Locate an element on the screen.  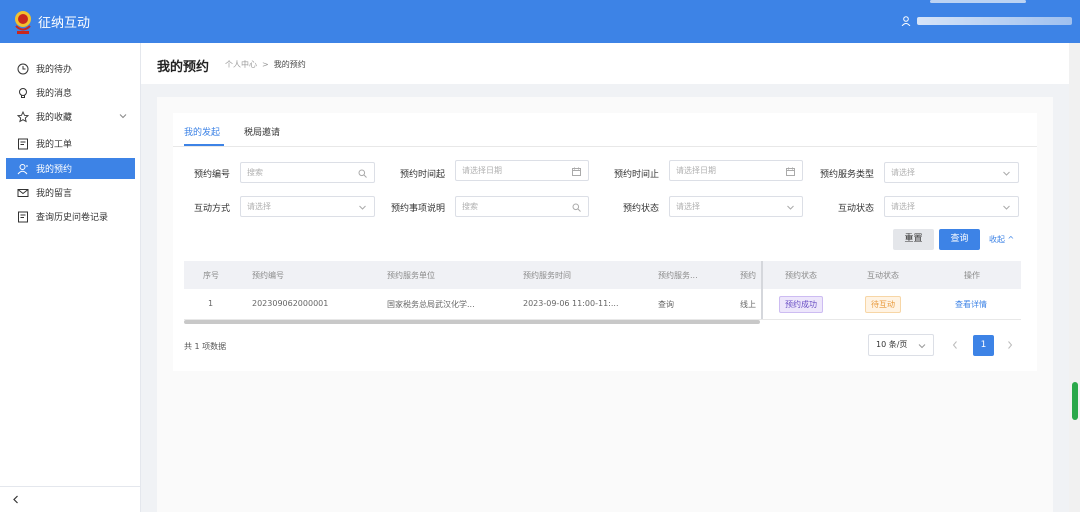
sidebar-item-label: 我的留言 is located at coordinates (54, 194).